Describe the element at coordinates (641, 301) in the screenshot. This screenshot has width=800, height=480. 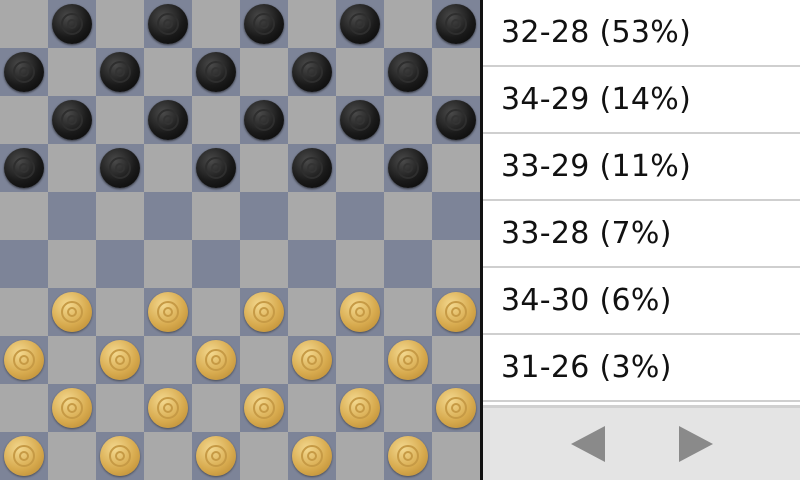
I see `move-item: 34-30 (6%)` at that location.